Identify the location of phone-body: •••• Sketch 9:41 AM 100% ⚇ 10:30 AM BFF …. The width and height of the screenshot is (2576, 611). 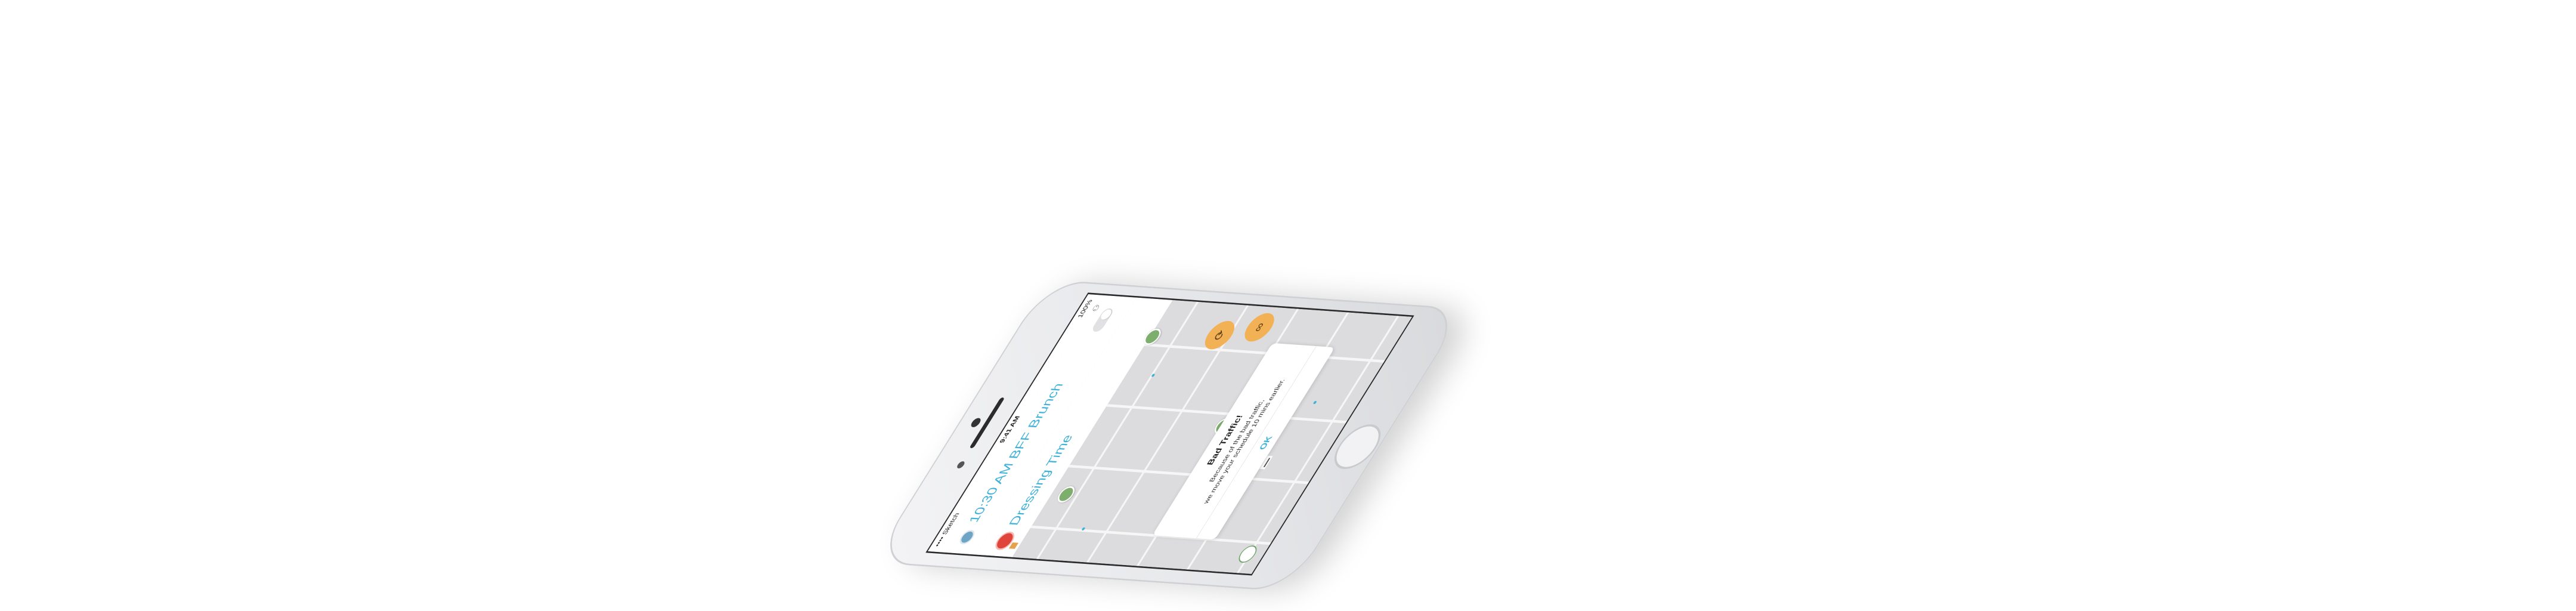
(1169, 436).